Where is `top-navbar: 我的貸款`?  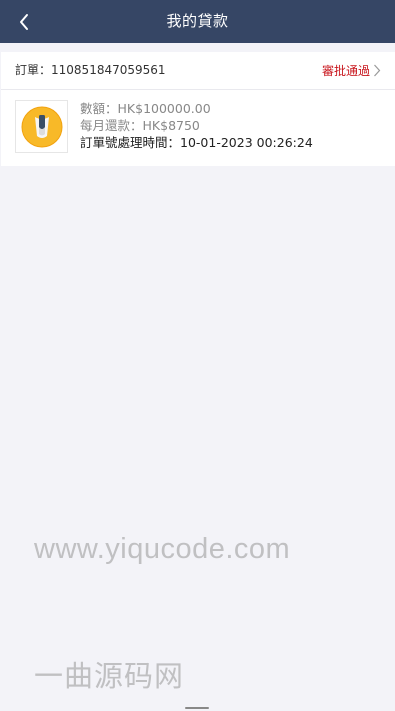
top-navbar: 我的貸款 is located at coordinates (197, 21).